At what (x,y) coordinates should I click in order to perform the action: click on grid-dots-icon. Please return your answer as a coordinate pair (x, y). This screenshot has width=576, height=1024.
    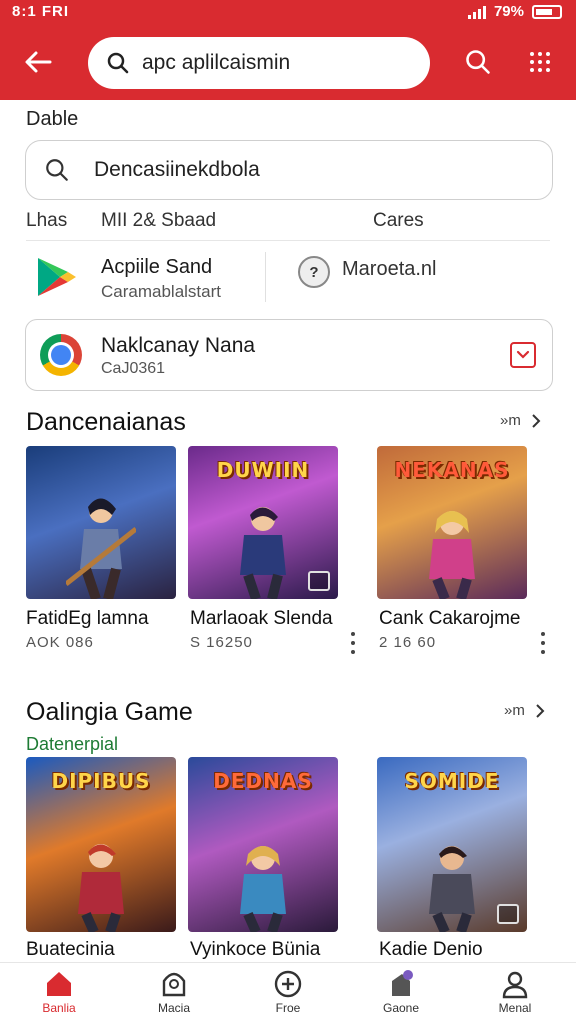
    Looking at the image, I should click on (540, 62).